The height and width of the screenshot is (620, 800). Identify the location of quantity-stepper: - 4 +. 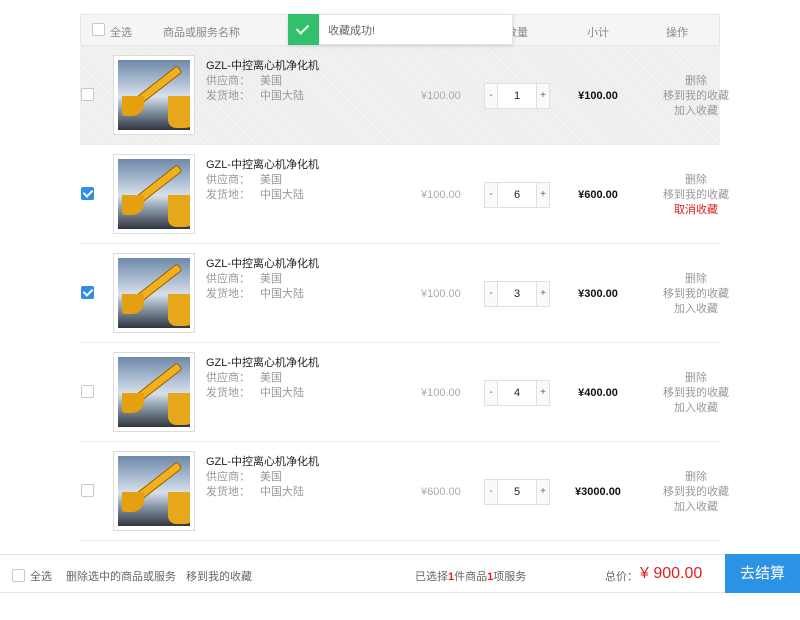
(517, 393).